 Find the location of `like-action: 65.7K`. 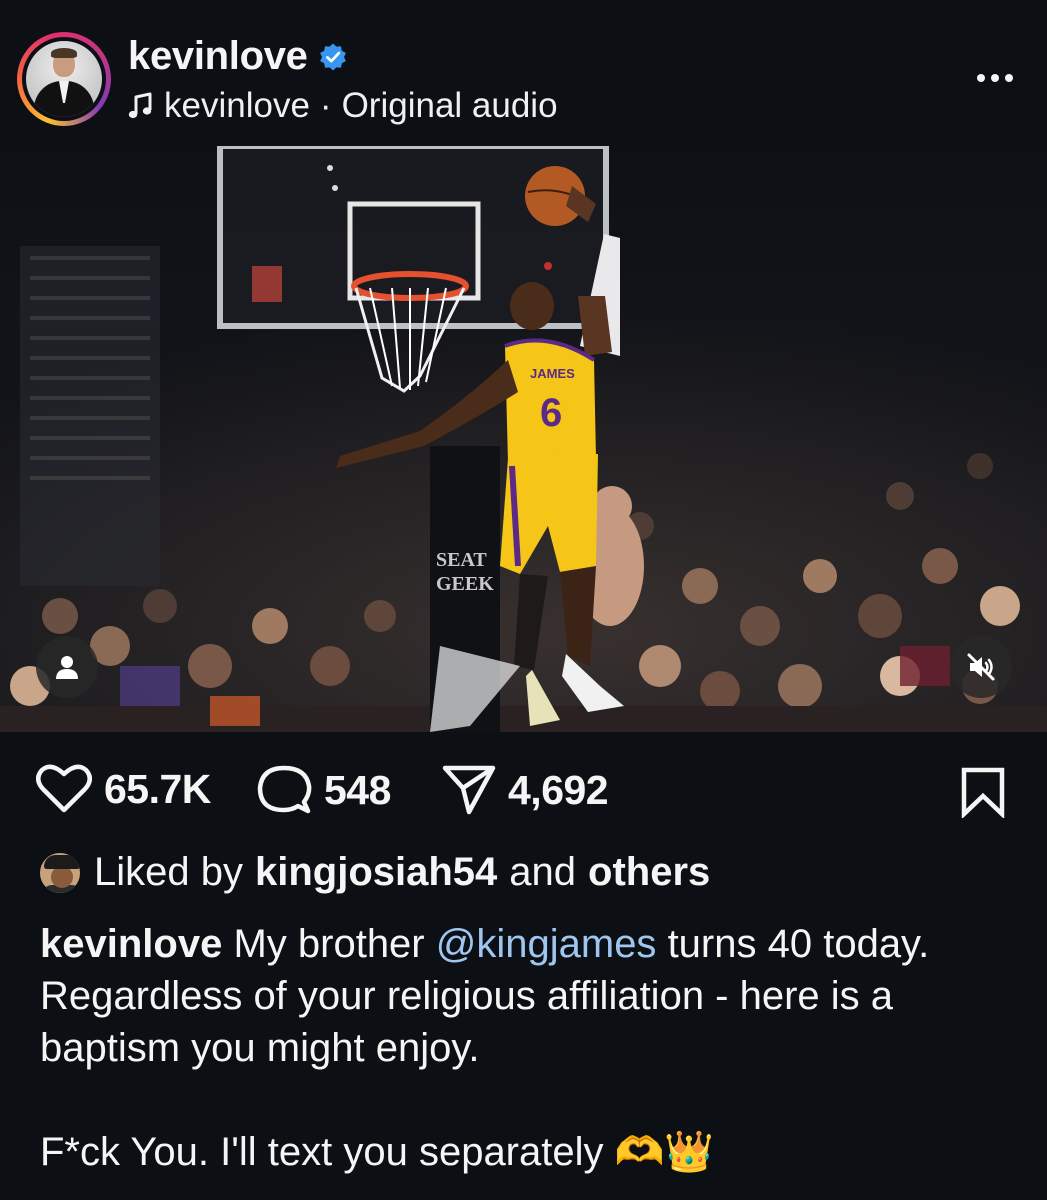

like-action: 65.7K is located at coordinates (123, 789).